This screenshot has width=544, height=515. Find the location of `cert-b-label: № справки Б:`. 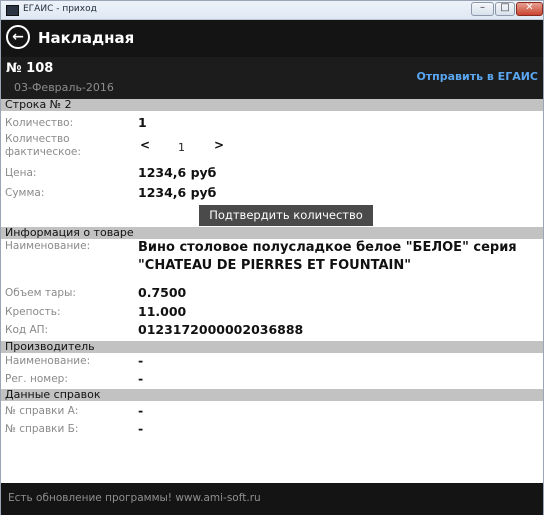

cert-b-label: № справки Б: is located at coordinates (42, 429).